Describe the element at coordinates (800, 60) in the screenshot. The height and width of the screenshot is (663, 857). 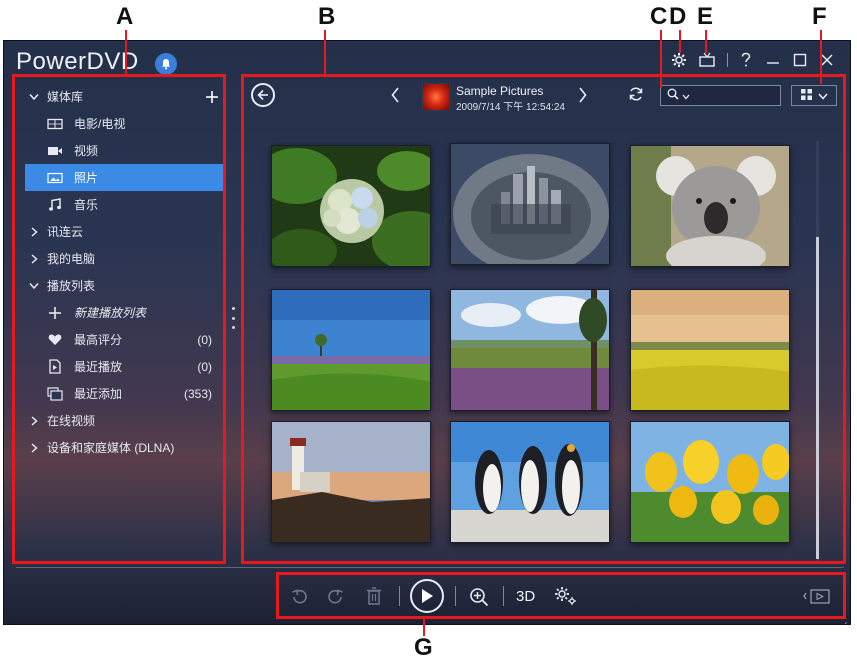
I see `maximize-icon` at that location.